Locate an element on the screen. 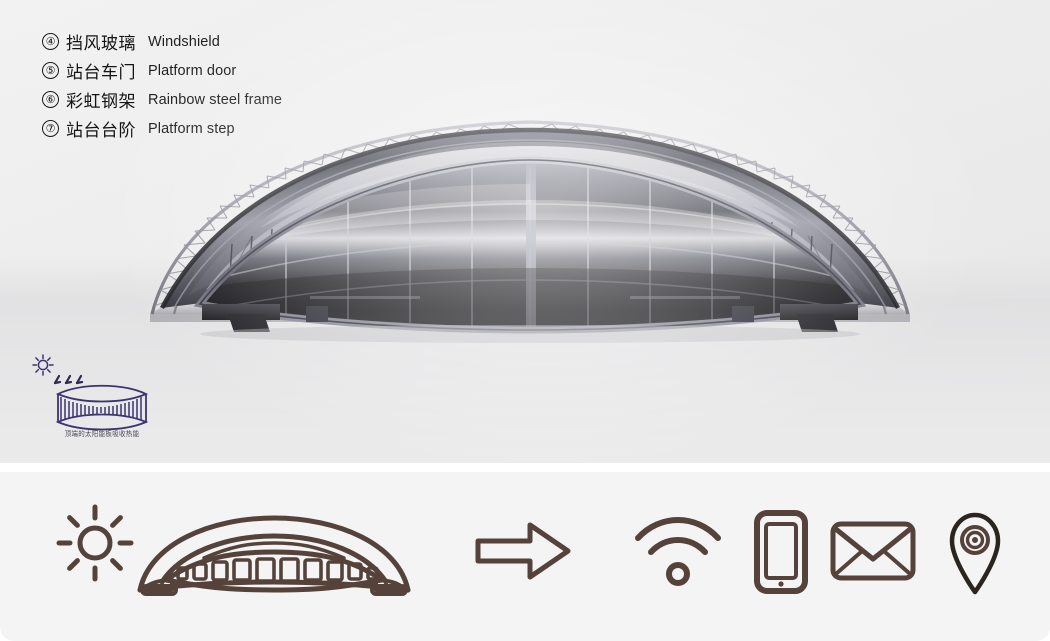  legend-number-icon: ⑦ is located at coordinates (50, 128).